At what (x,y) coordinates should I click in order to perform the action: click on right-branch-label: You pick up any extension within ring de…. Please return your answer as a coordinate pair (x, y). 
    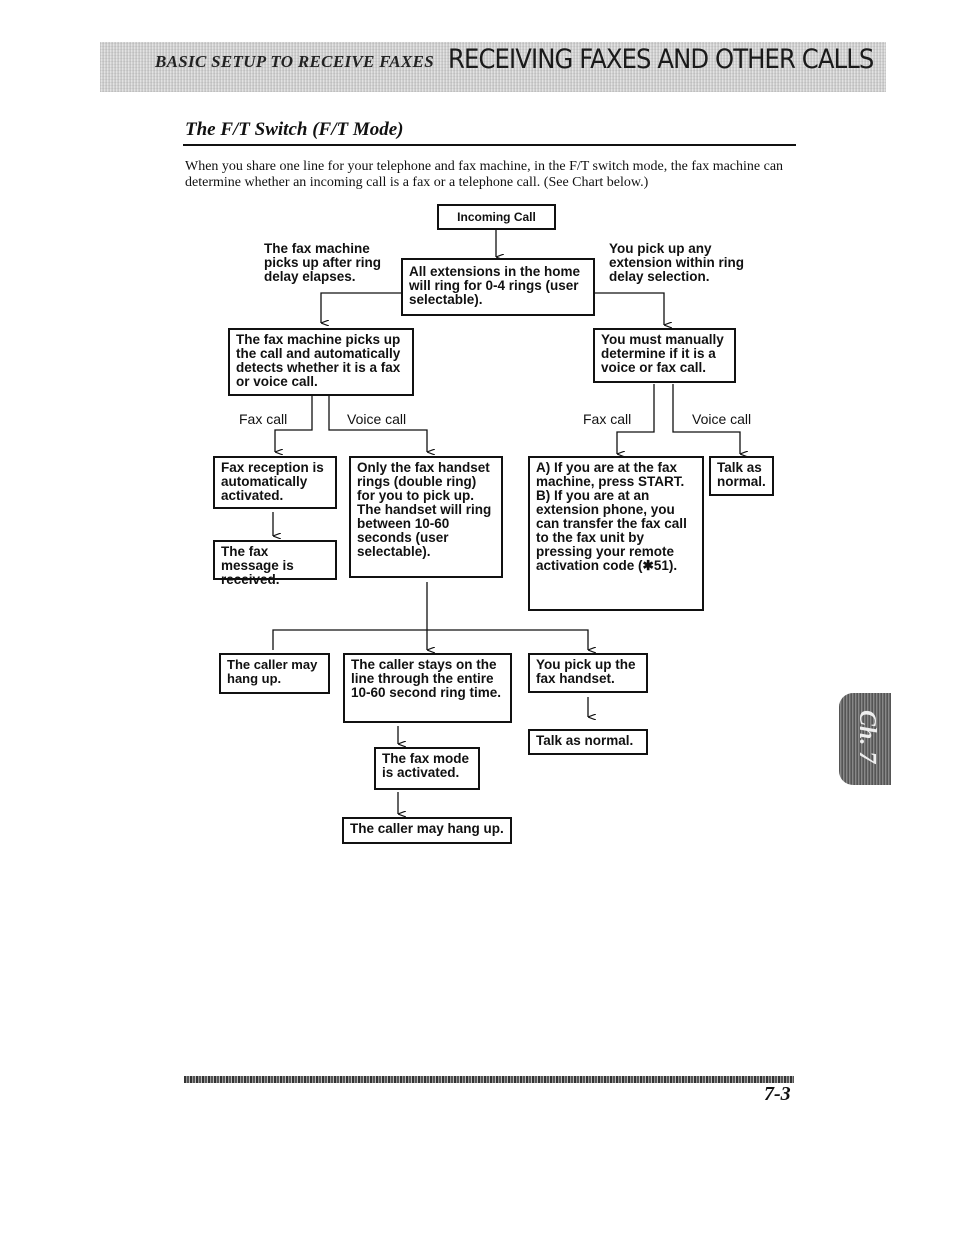
    Looking at the image, I should click on (677, 262).